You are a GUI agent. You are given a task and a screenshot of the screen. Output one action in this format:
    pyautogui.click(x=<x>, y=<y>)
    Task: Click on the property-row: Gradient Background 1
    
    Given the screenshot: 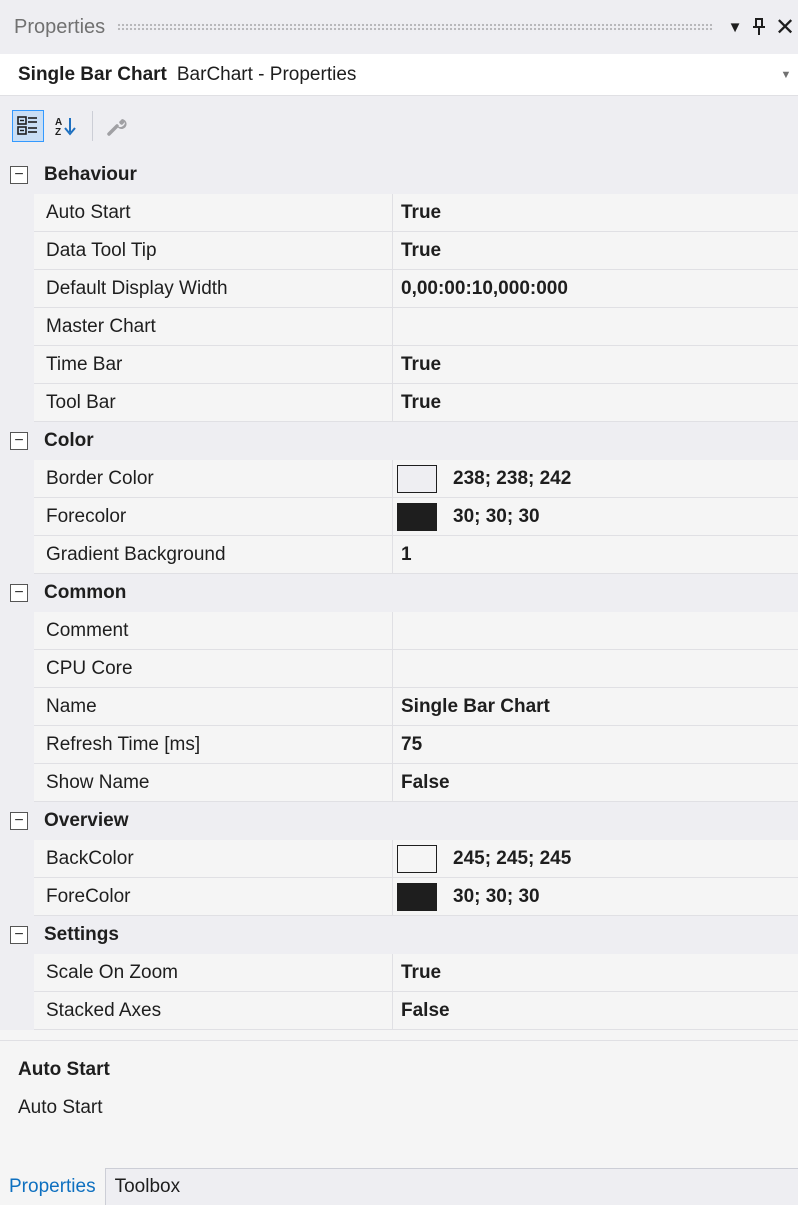 What is the action you would take?
    pyautogui.click(x=399, y=555)
    